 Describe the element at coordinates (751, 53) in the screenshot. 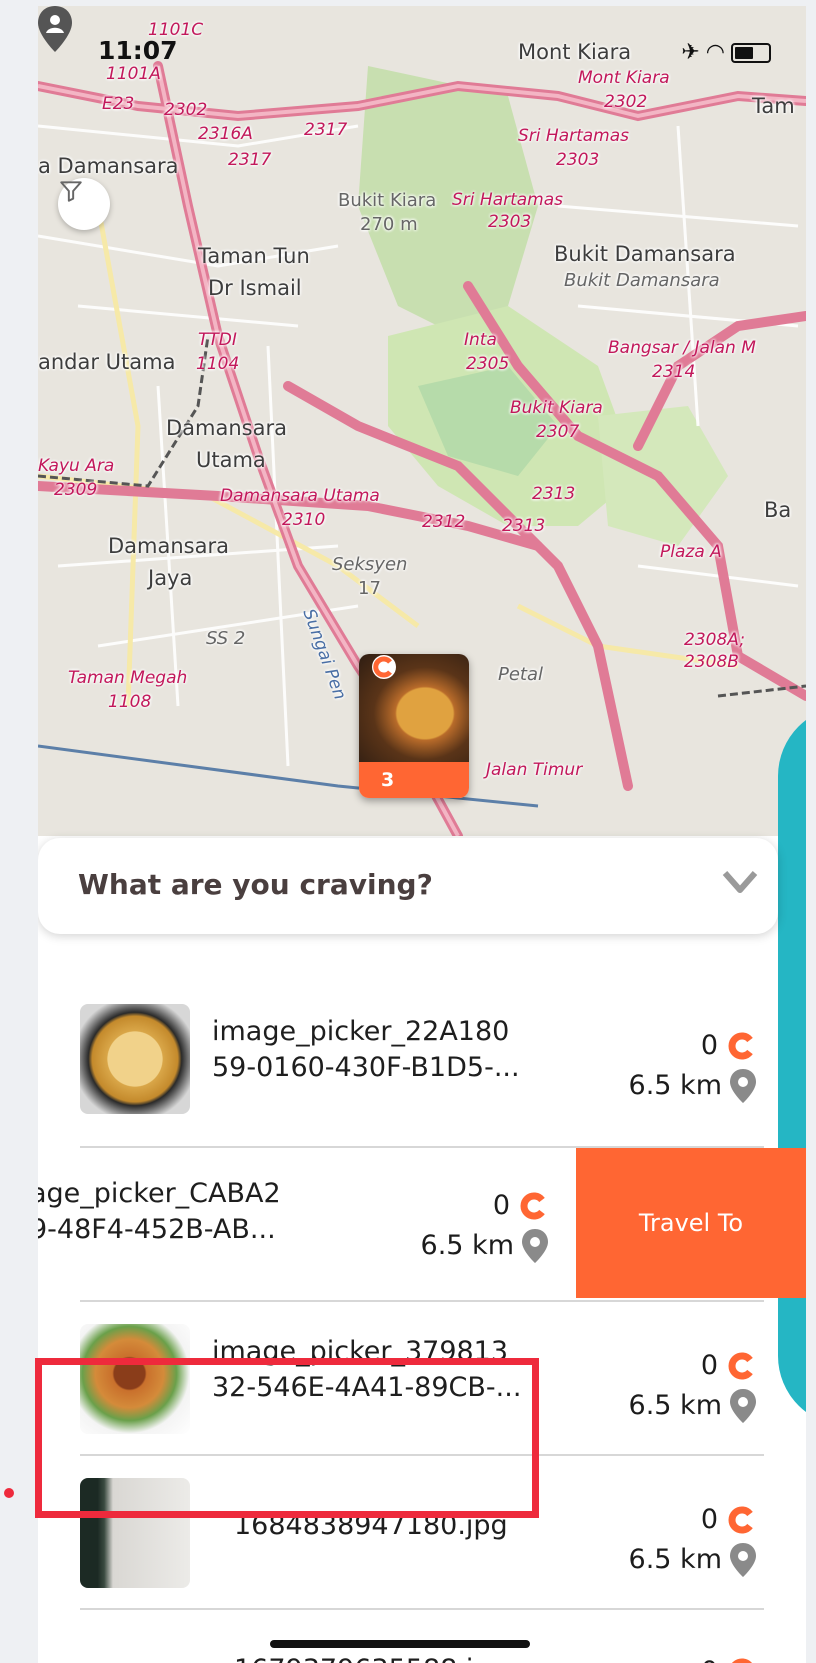

I see `battery-icon` at that location.